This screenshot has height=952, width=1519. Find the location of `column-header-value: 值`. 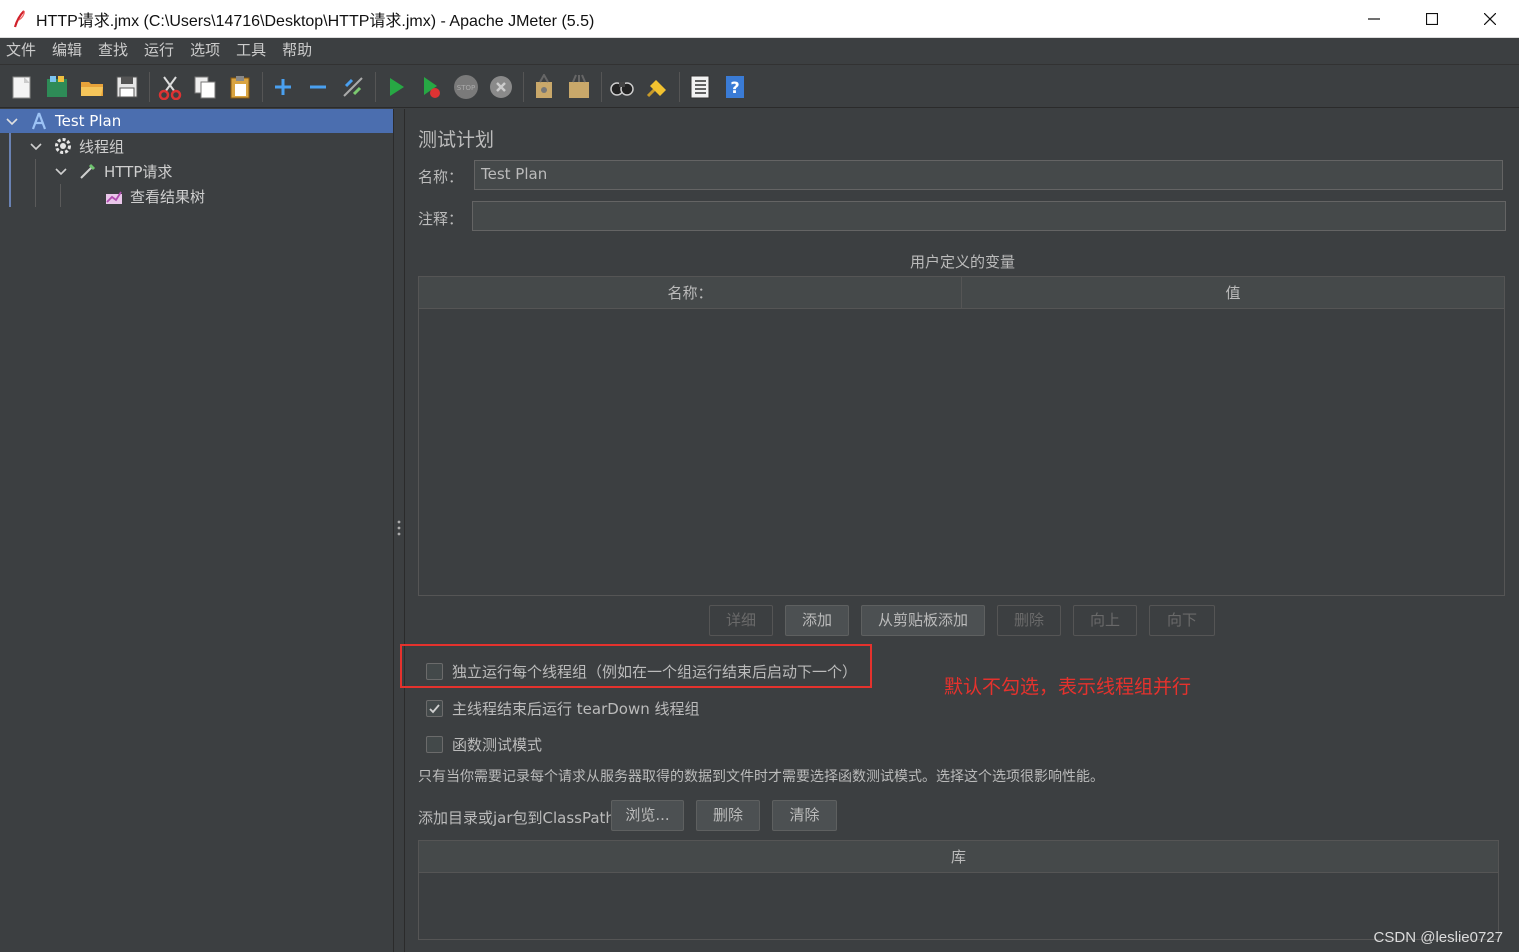

column-header-value: 值 is located at coordinates (1232, 292).